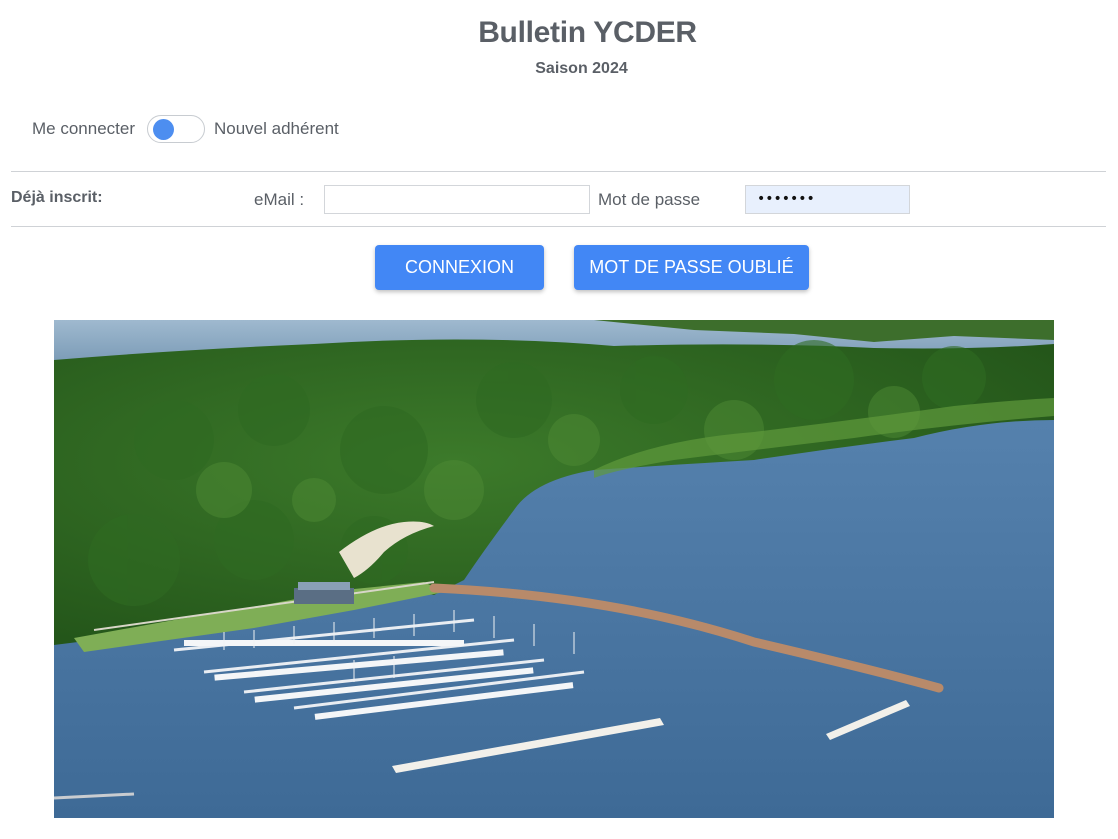  Describe the element at coordinates (827, 199) in the screenshot. I see `password-field: •••••••` at that location.